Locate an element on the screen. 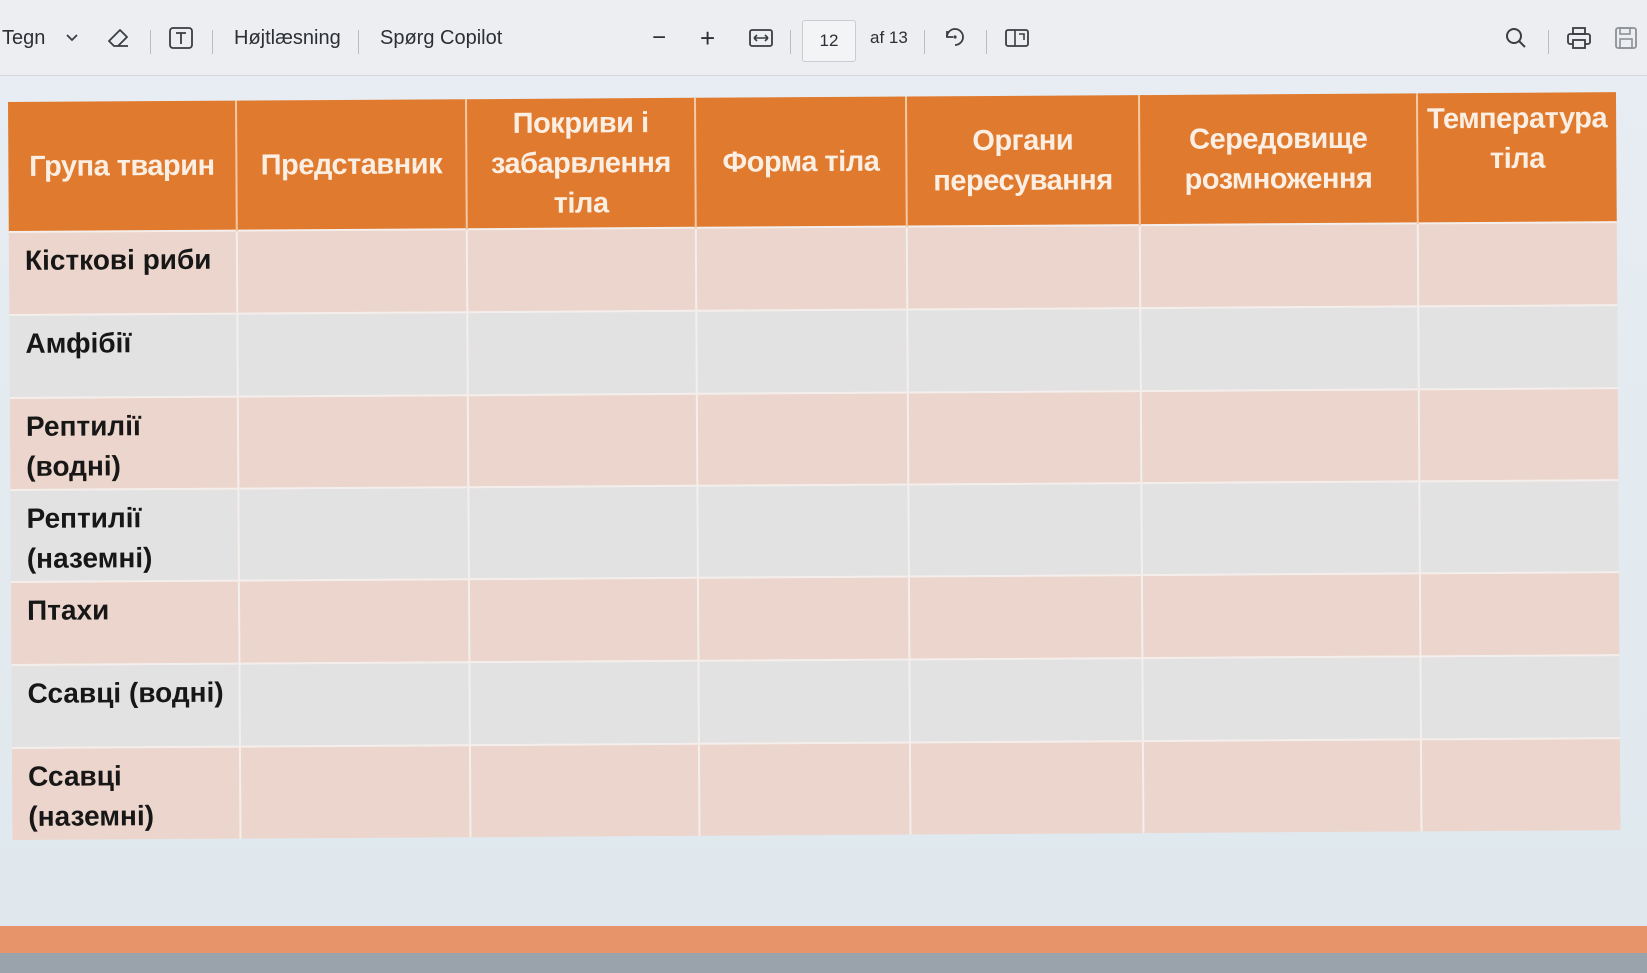  header-cell: Група тварин is located at coordinates (122, 166).